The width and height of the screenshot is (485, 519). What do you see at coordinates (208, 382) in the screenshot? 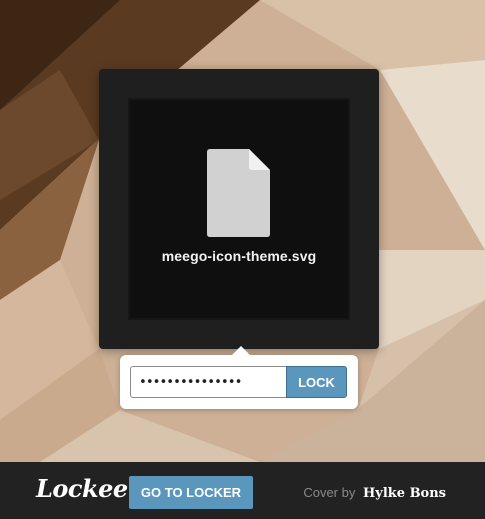
I see `password-input` at bounding box center [208, 382].